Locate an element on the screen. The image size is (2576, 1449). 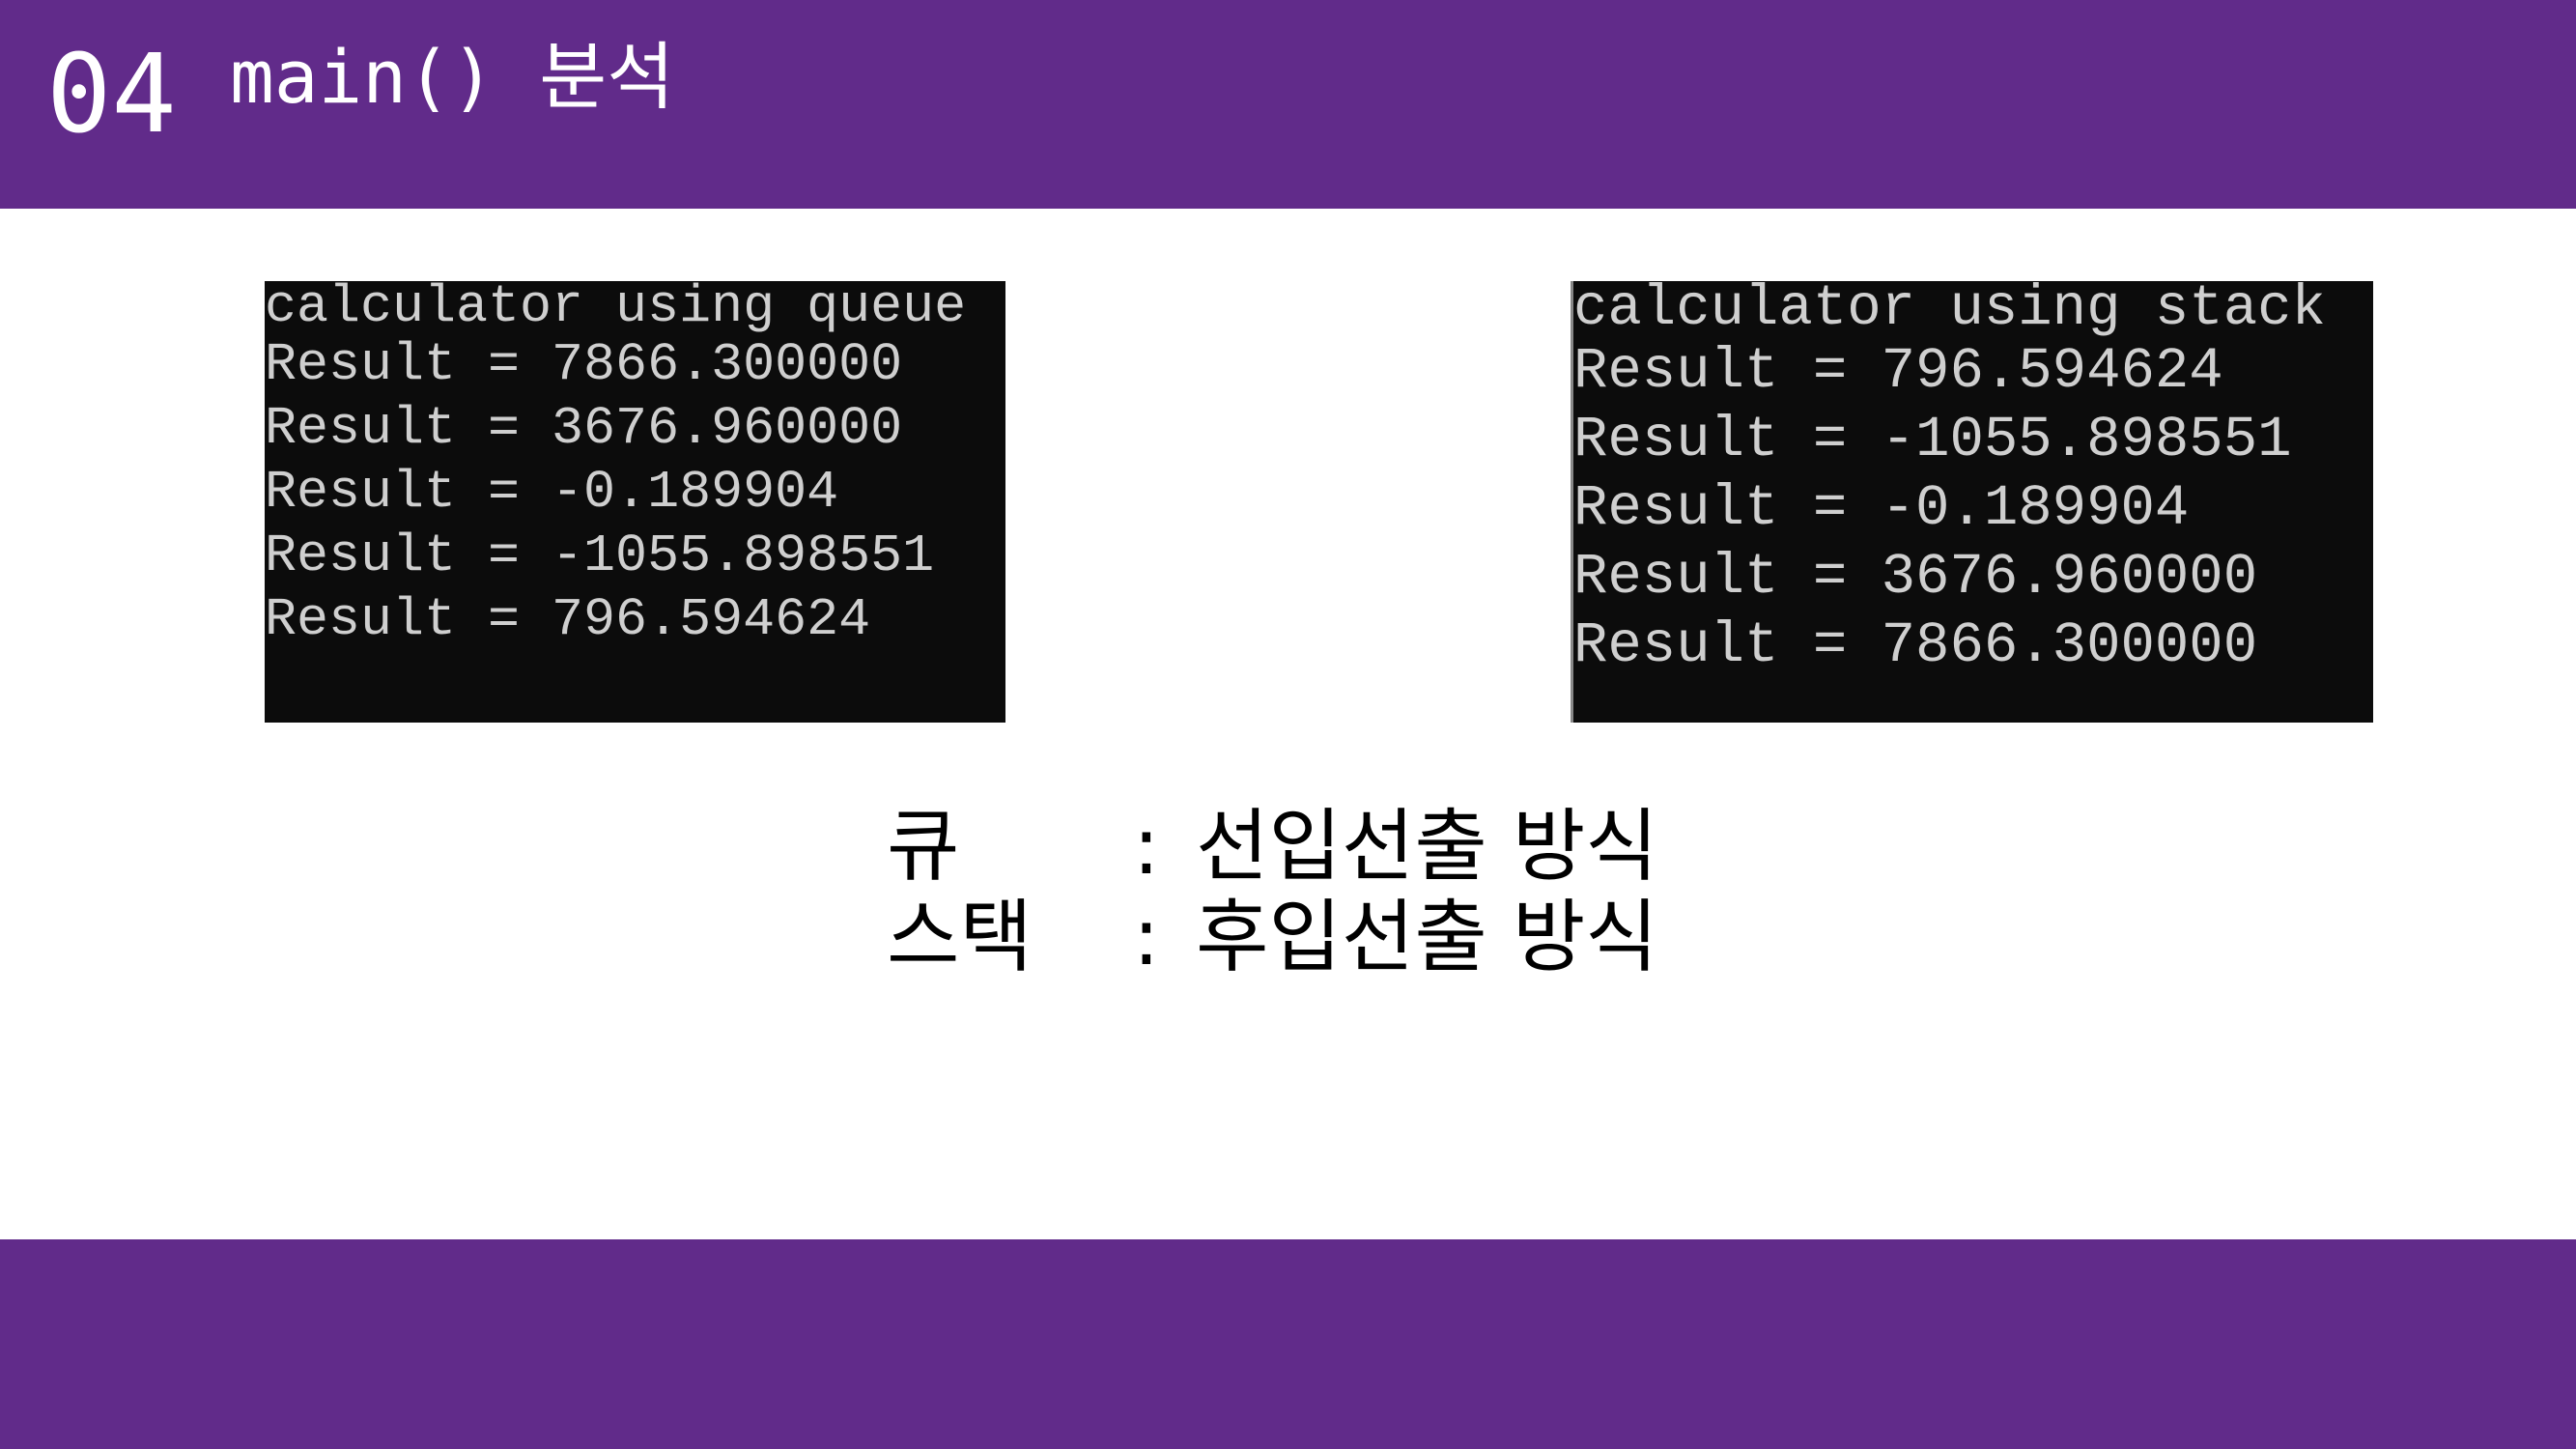
description-block: 큐 : 선입선출 방식 스택 : 후입선출 방식 is located at coordinates (1272, 892).